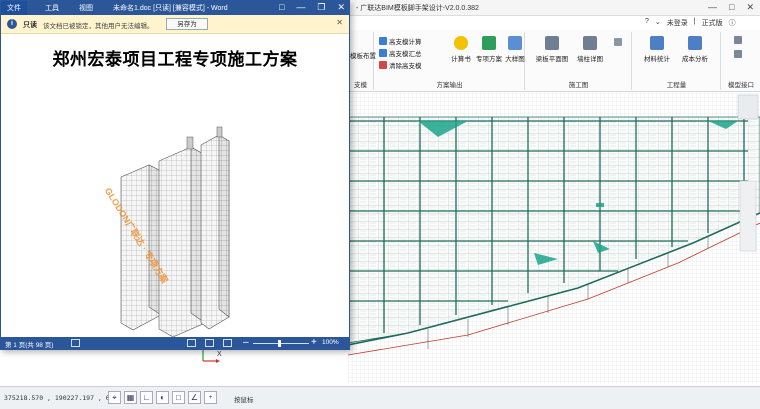 This screenshot has width=760, height=409. What do you see at coordinates (360, 85) in the screenshot?
I see `group-label-formwork: 支模` at bounding box center [360, 85].